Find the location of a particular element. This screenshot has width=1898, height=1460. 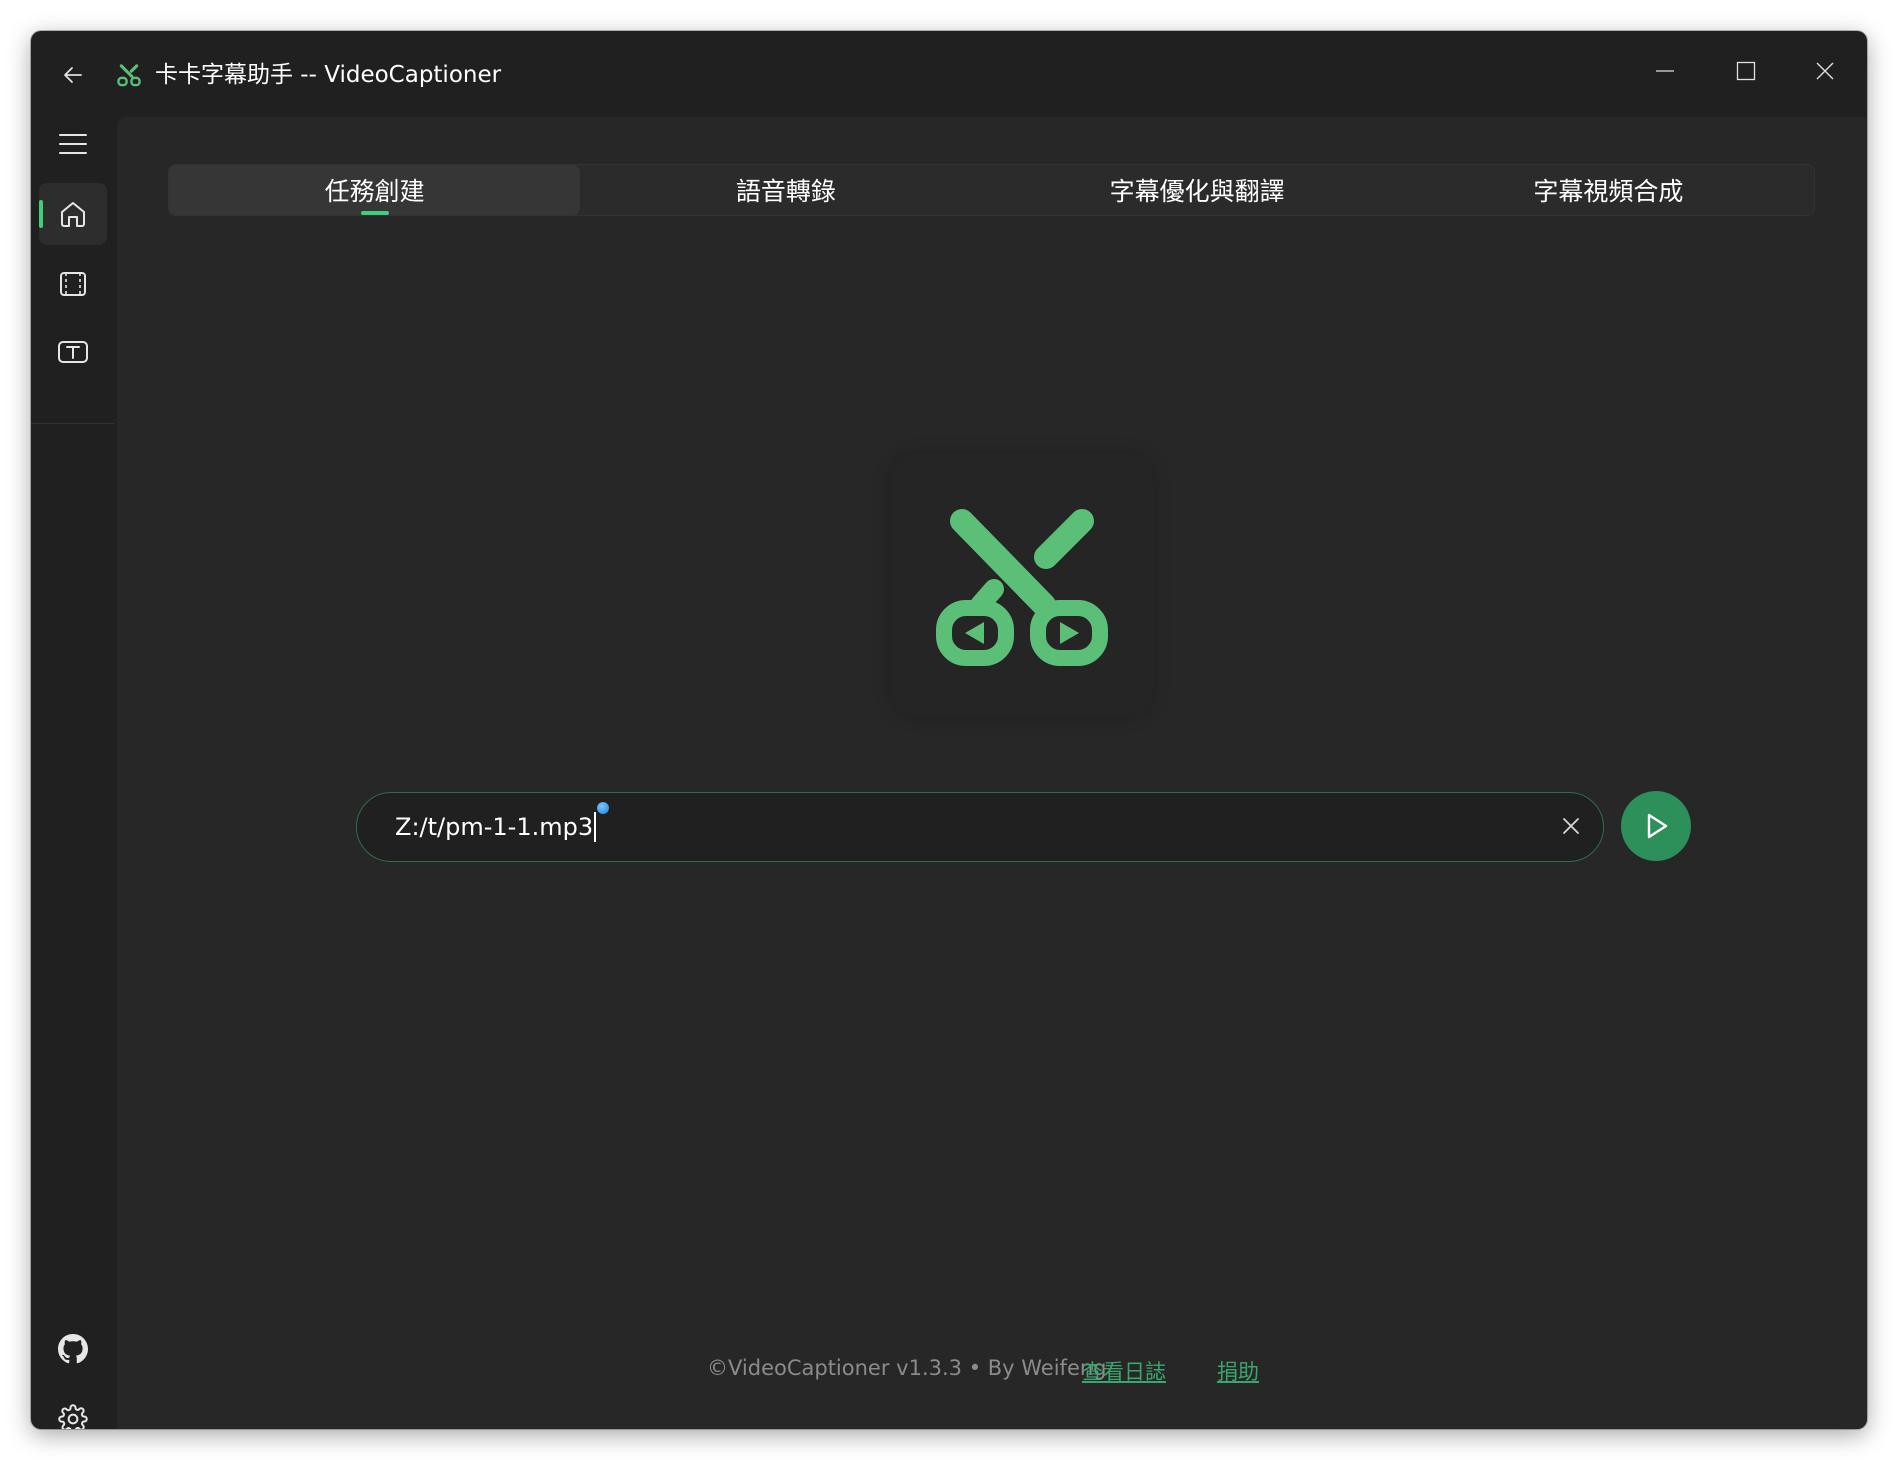

menu-icon is located at coordinates (73, 144).